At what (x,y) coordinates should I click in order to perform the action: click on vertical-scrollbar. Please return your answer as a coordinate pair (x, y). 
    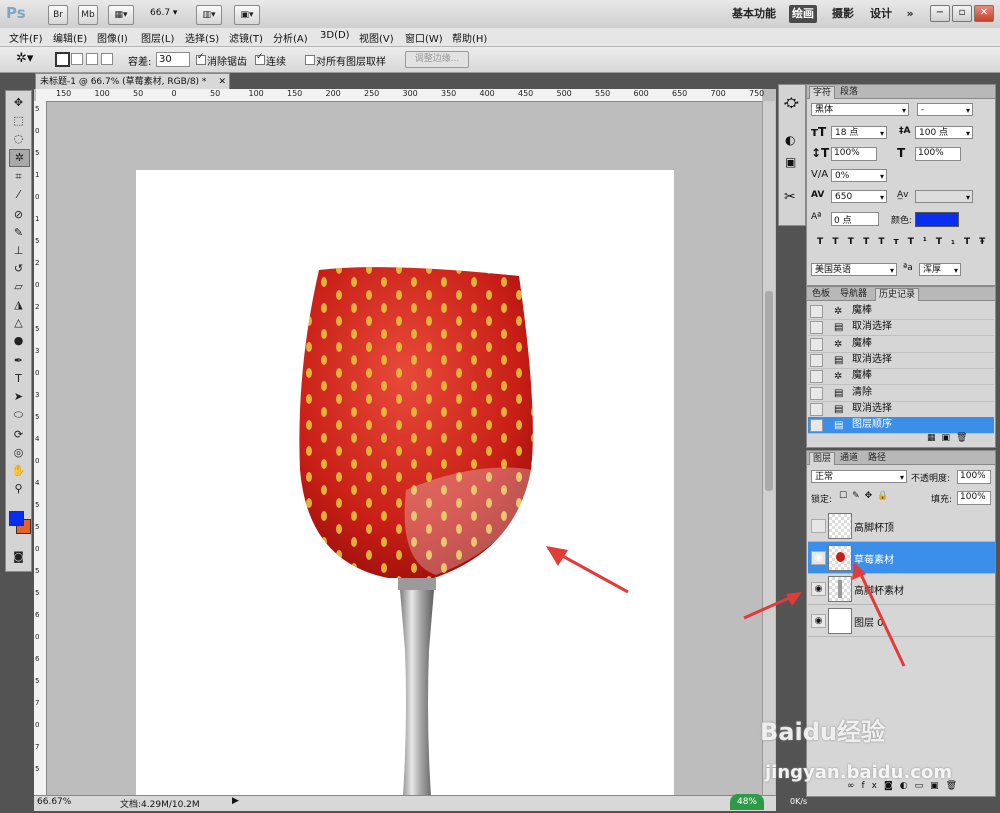
    Looking at the image, I should click on (768, 448).